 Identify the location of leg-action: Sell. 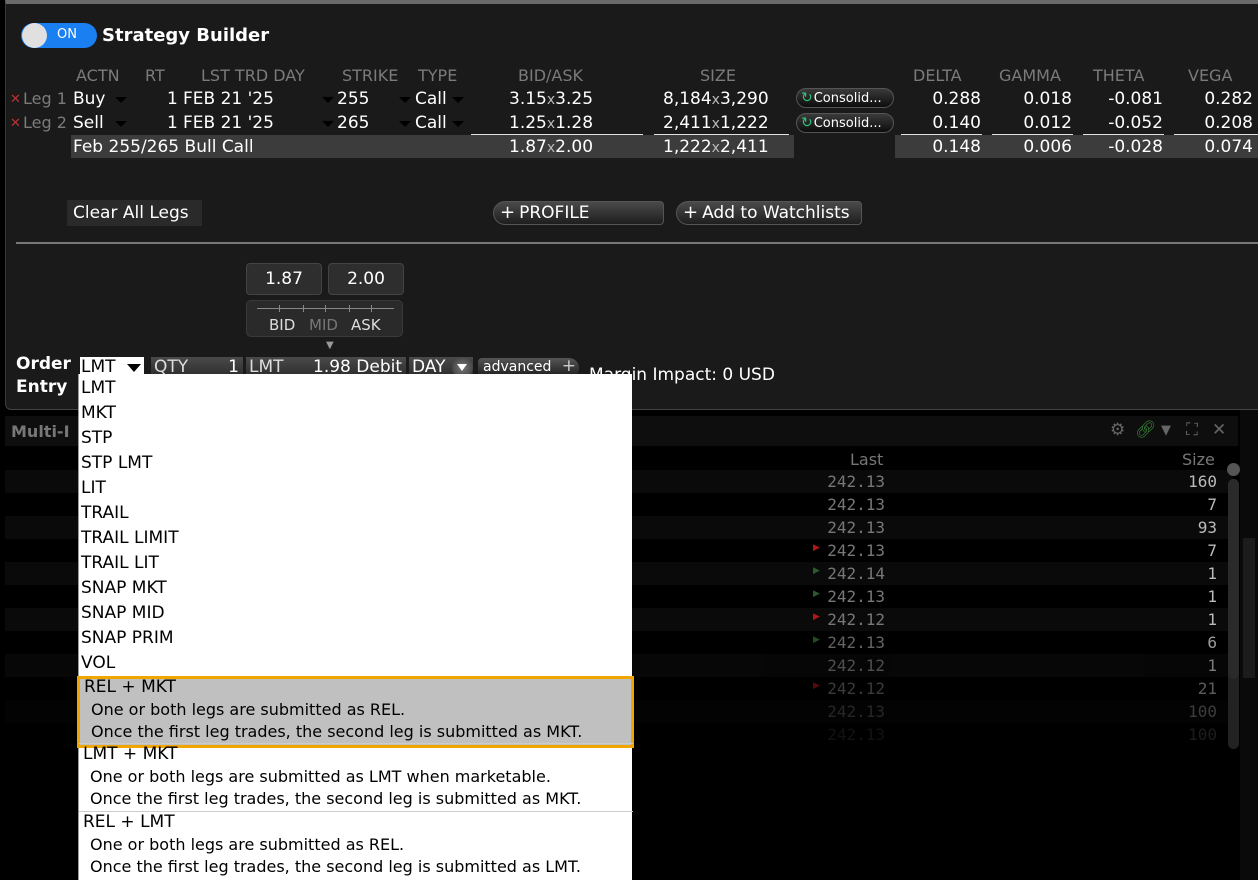
(88, 123).